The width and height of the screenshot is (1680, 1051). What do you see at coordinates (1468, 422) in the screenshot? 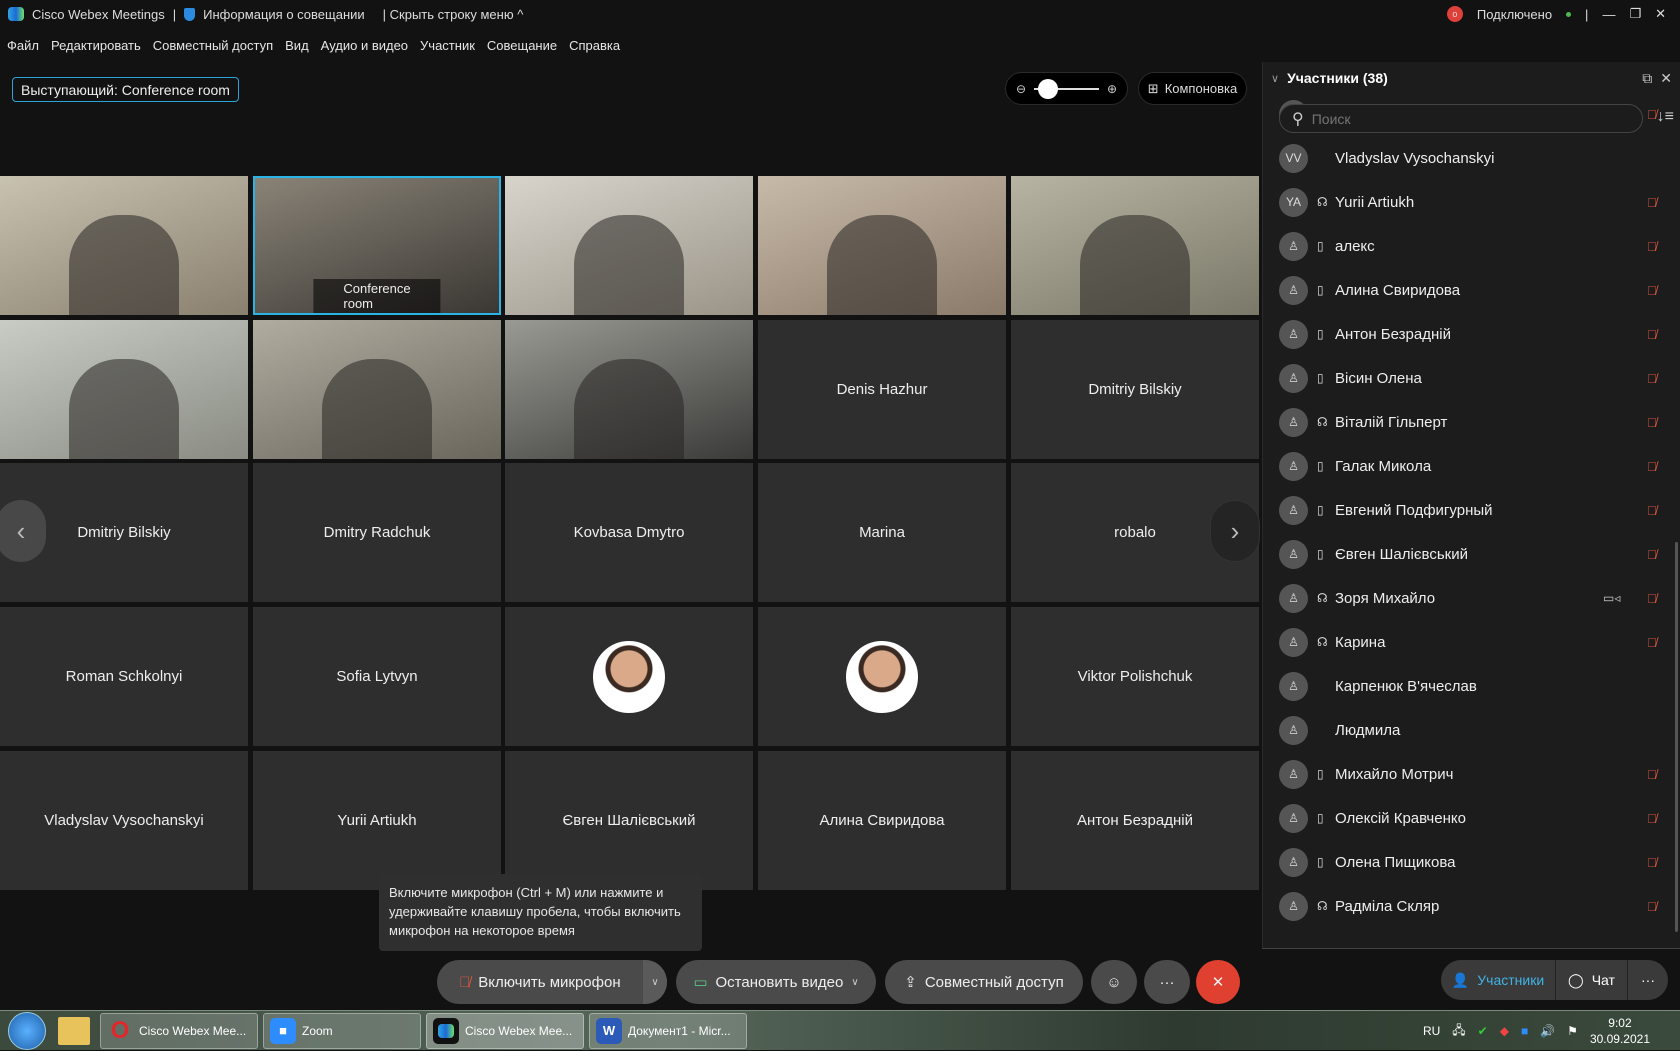
I see `participant-row: ♙ ☊ Віталій Гільперт 🎙̸` at bounding box center [1468, 422].